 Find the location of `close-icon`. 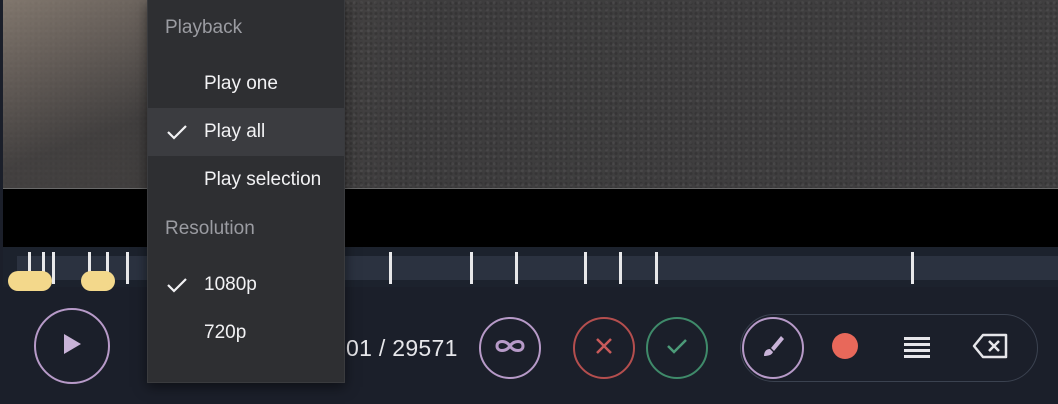

close-icon is located at coordinates (604, 348).